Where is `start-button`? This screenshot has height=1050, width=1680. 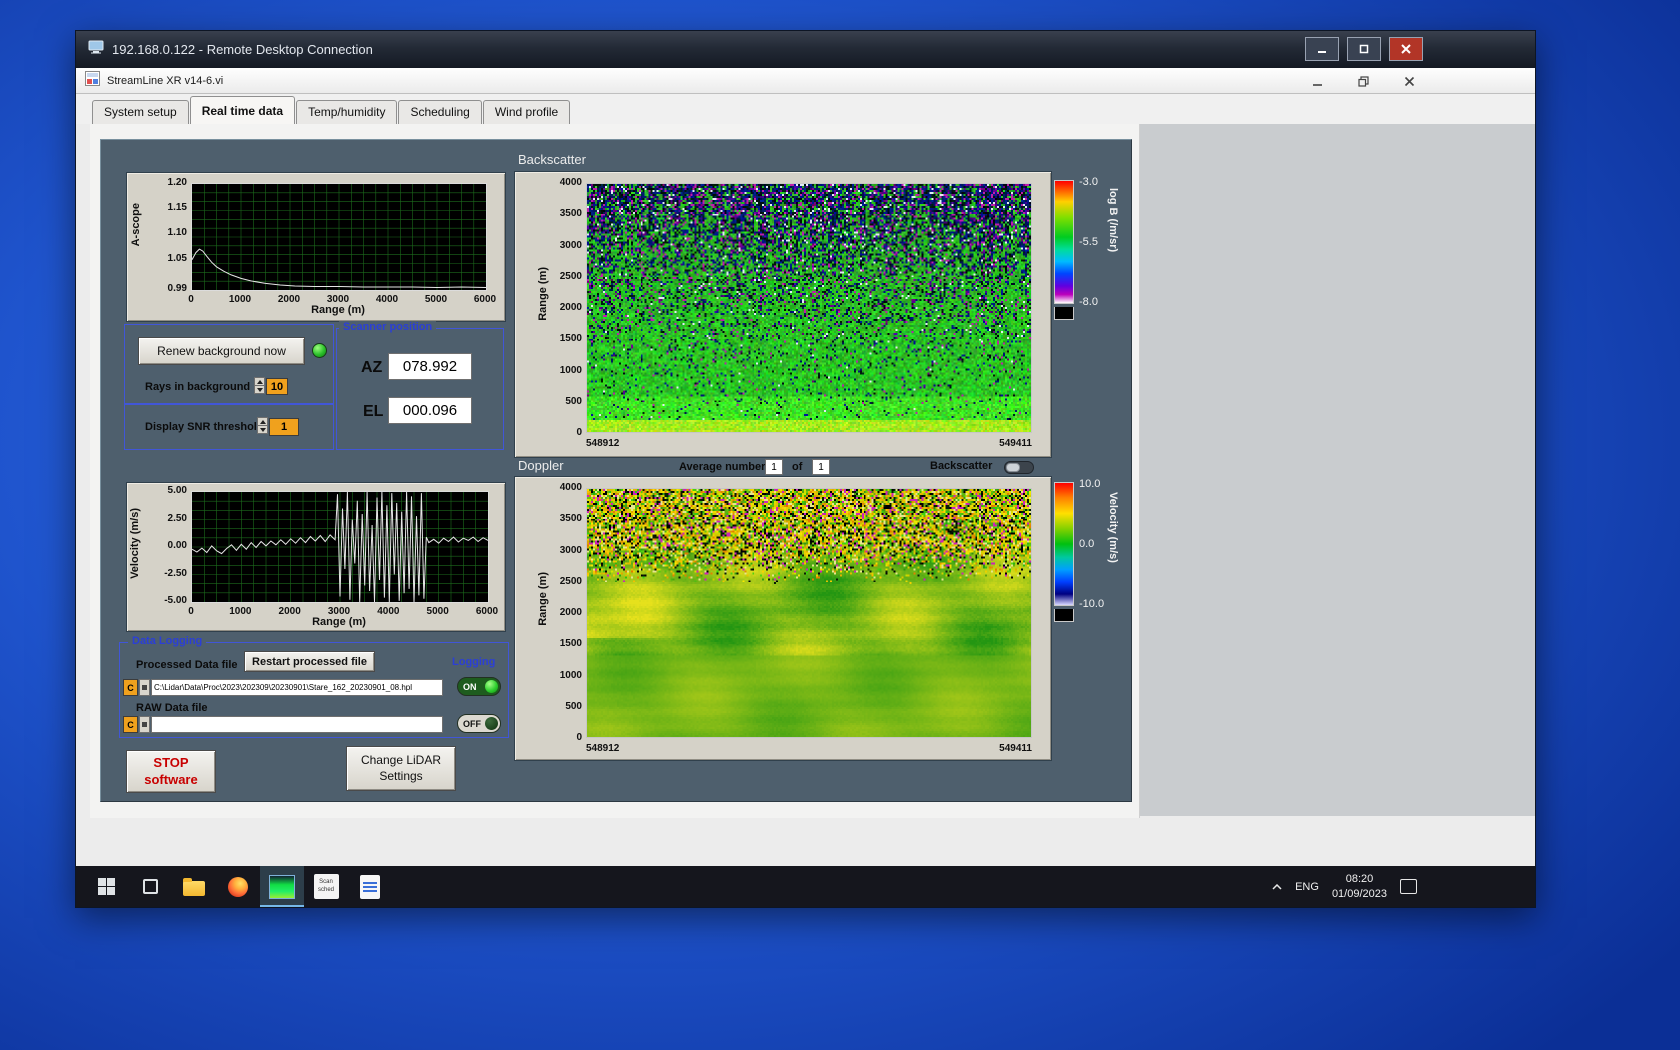 start-button is located at coordinates (106, 886).